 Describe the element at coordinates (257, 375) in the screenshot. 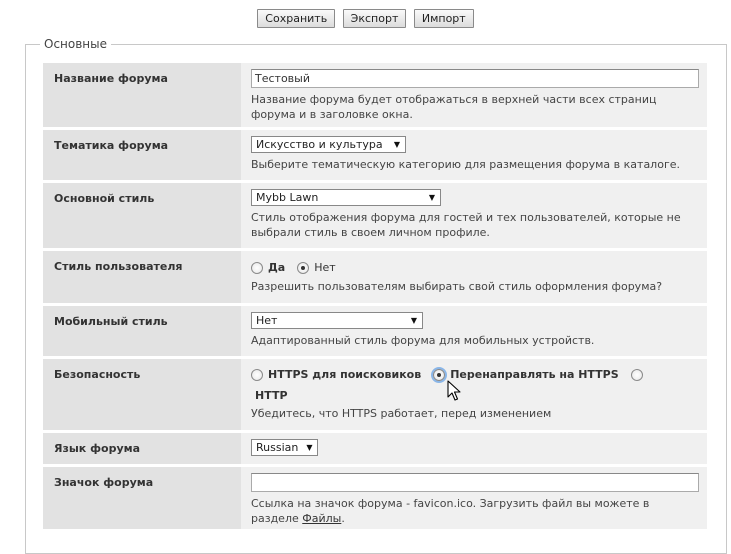

I see `https-search-radio` at that location.